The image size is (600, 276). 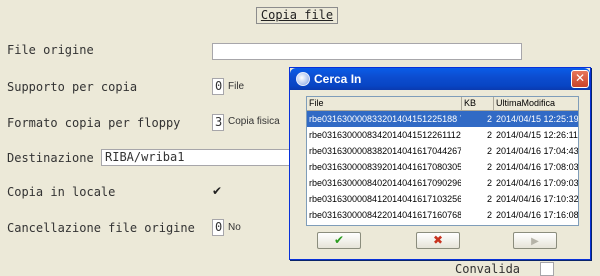 I want to click on formato-input: 3, so click(x=218, y=122).